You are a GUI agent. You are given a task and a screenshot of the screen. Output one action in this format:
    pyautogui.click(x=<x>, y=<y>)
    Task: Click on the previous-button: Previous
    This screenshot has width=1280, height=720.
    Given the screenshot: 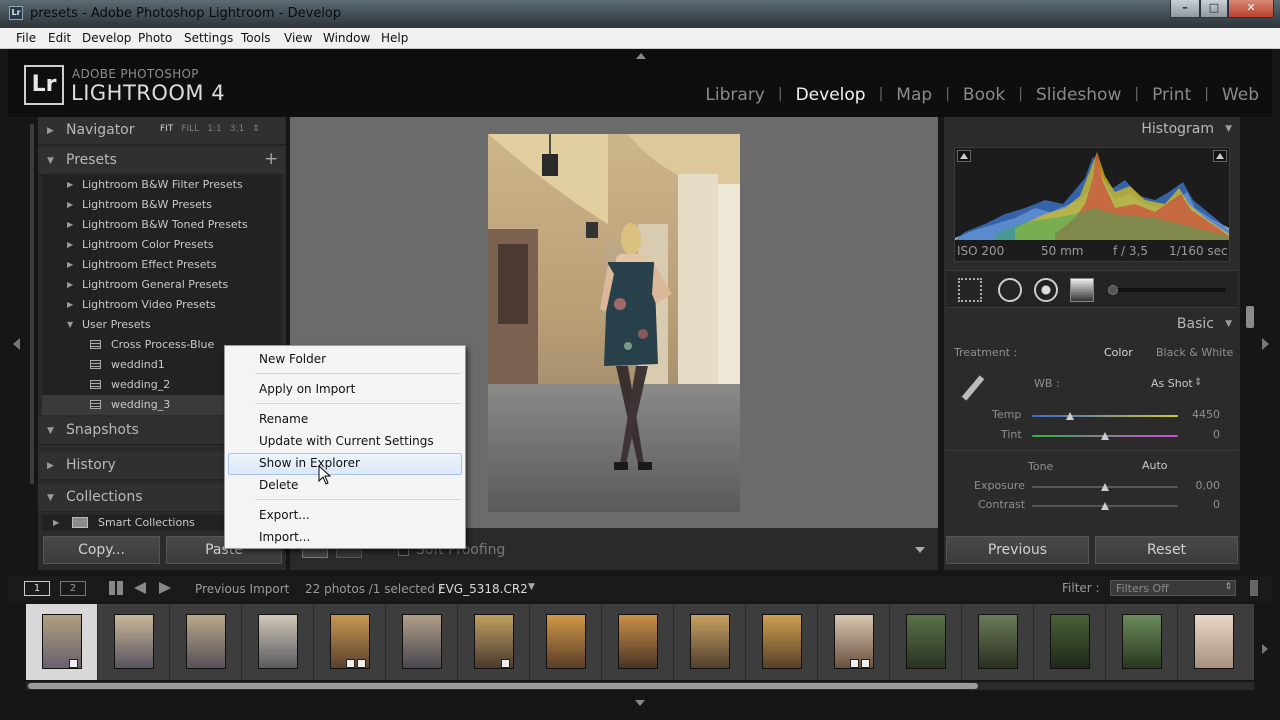 What is the action you would take?
    pyautogui.click(x=1017, y=550)
    